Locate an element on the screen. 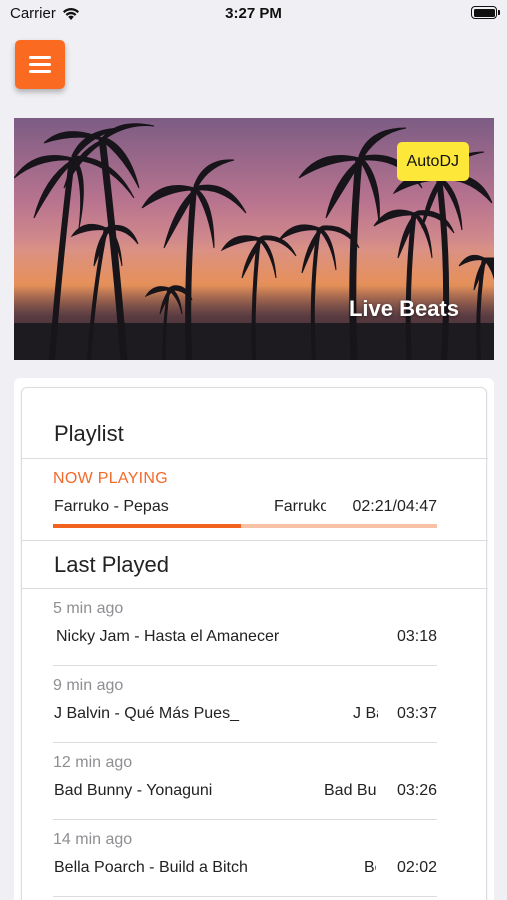  track-title: Bad Bunny - Yonaguni is located at coordinates (133, 790).